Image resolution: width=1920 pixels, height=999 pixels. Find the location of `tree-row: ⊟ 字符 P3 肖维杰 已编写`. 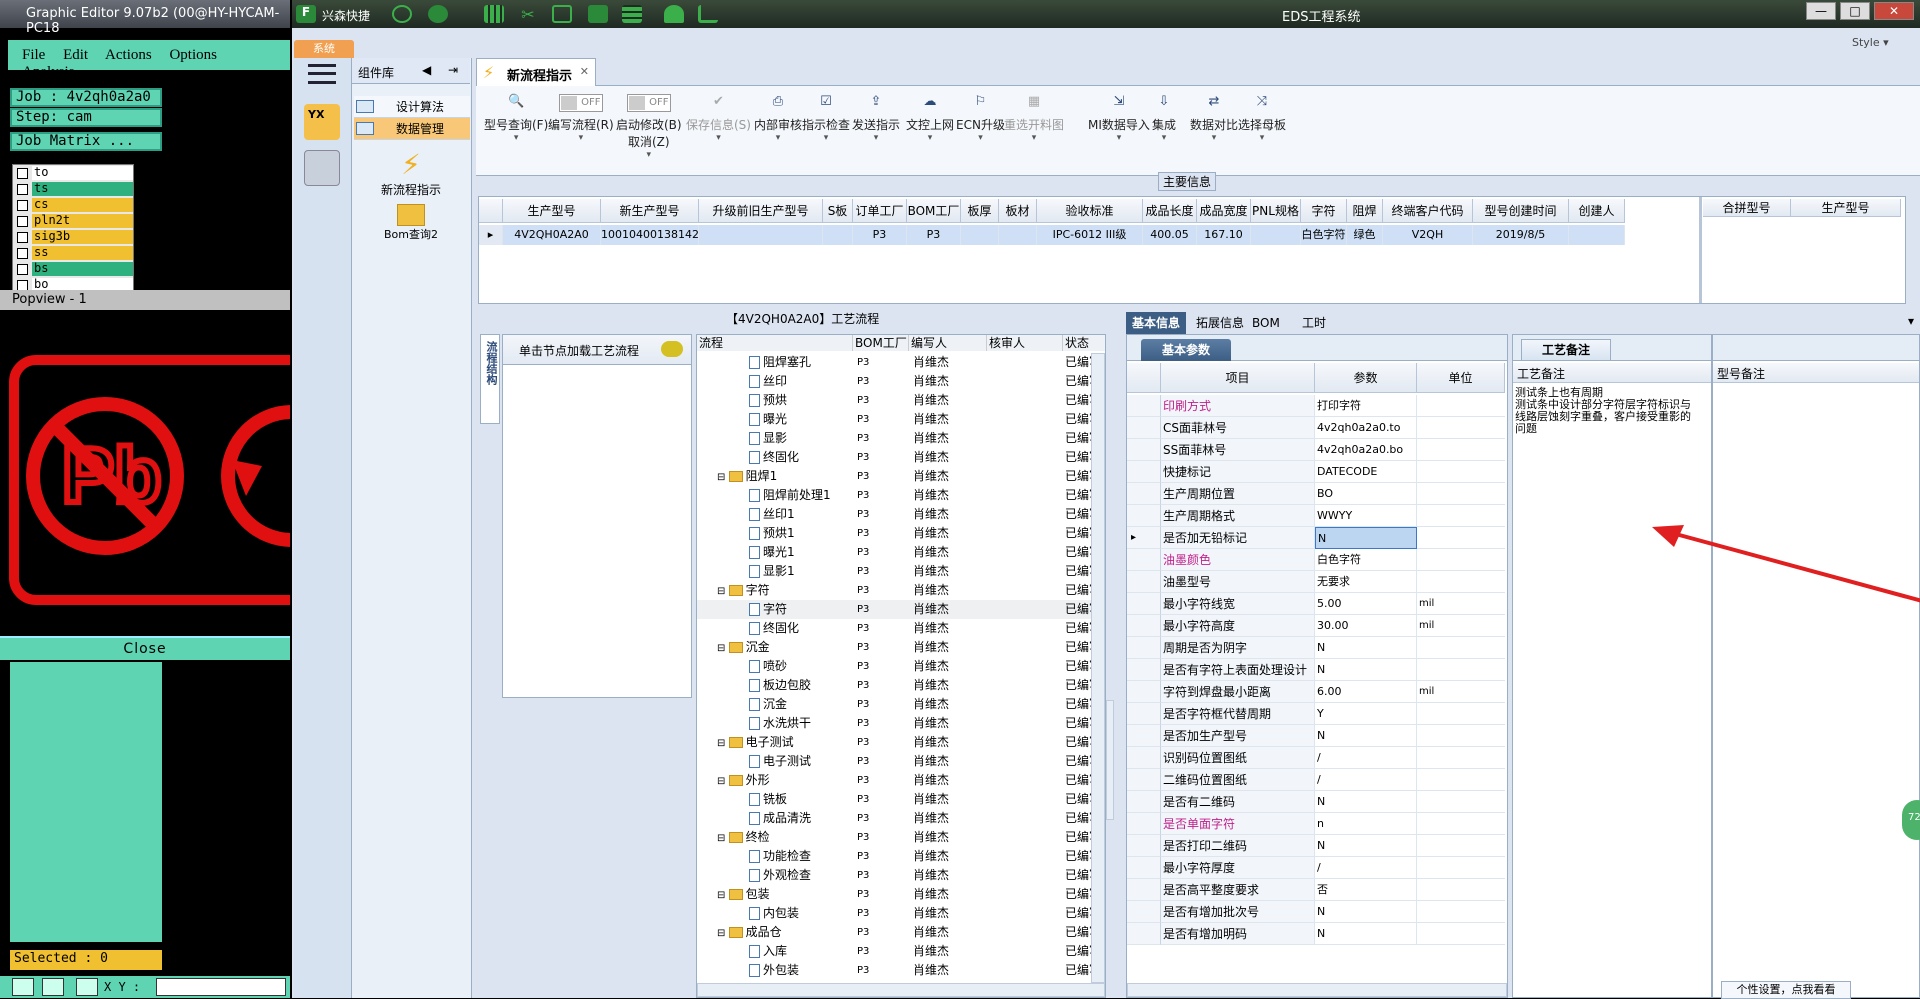

tree-row: ⊟ 字符 P3 肖维杰 已编写 is located at coordinates (899, 590).